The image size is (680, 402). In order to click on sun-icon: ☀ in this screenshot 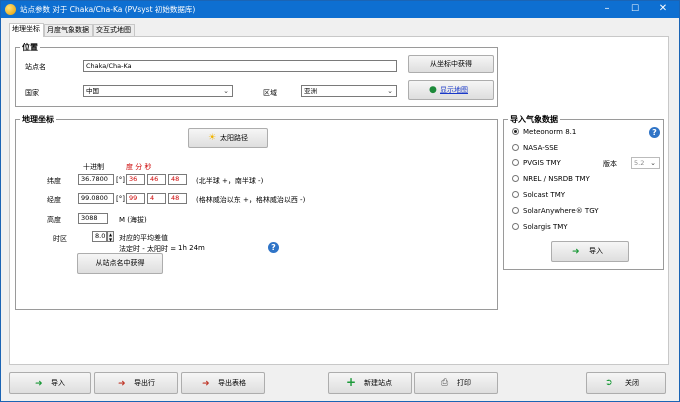, I will do `click(212, 138)`.